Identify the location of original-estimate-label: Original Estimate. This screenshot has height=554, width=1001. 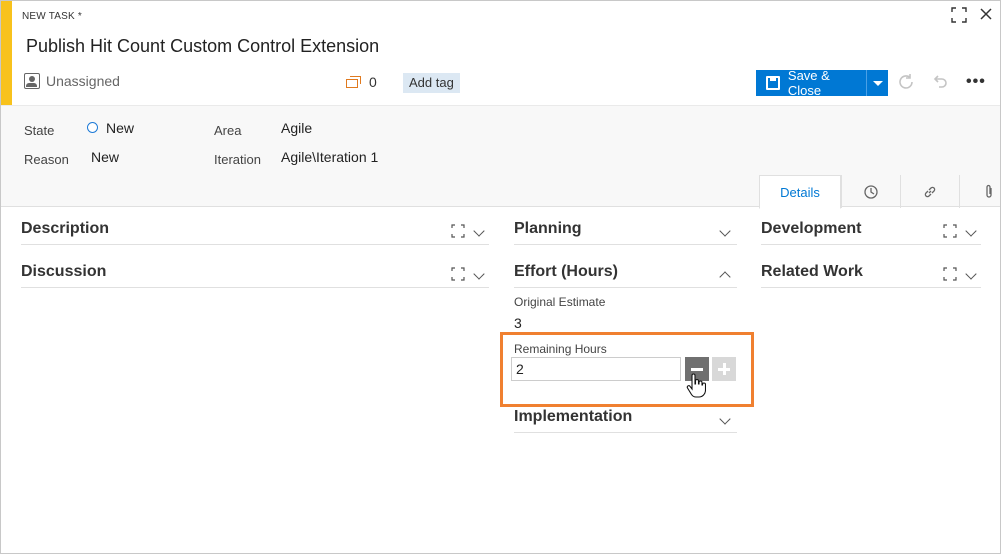
(560, 302).